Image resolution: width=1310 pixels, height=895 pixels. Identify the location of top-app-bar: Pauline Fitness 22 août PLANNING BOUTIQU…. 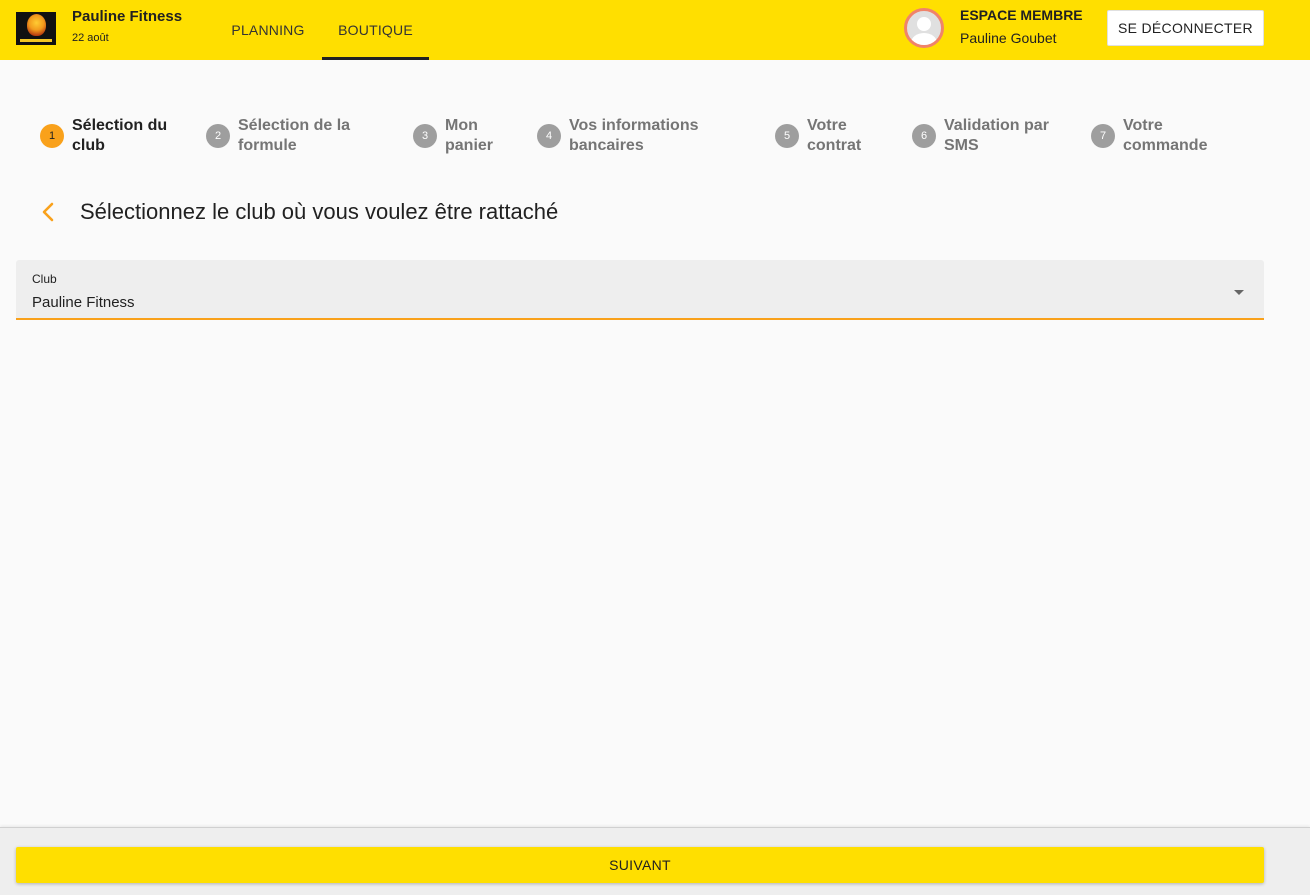
(655, 30).